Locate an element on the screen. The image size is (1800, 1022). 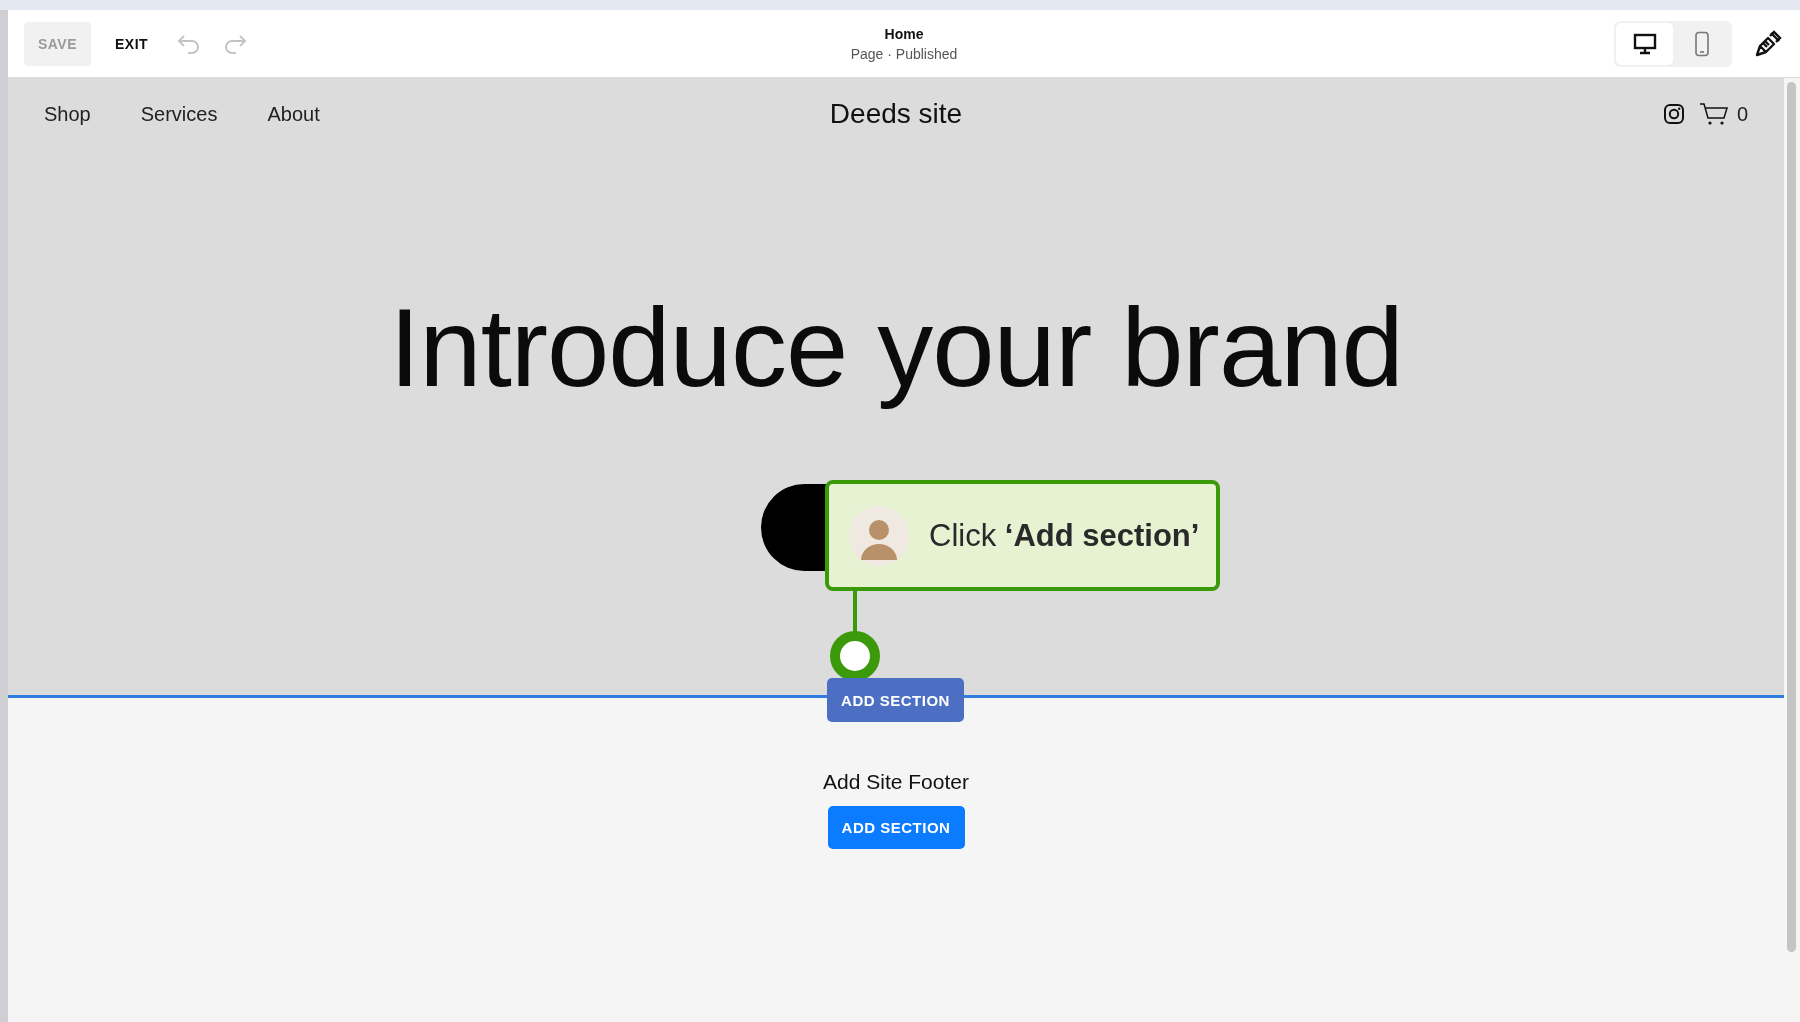
target-marker is located at coordinates (855, 656).